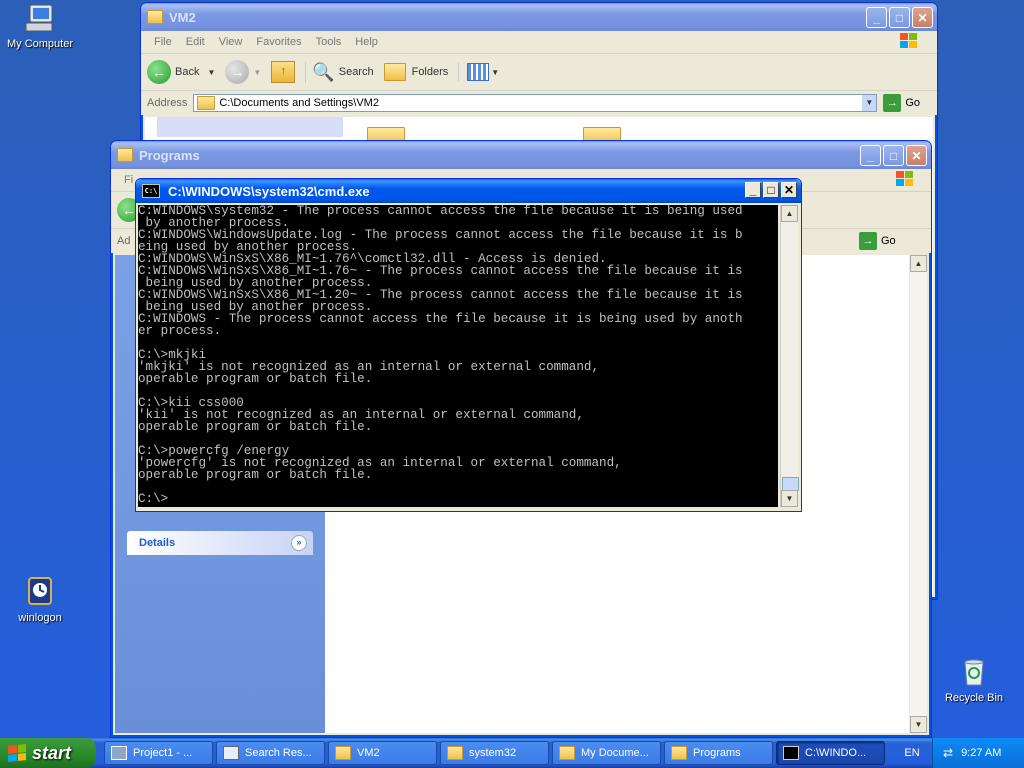 The width and height of the screenshot is (1024, 768). I want to click on menu-edit: Edit, so click(195, 42).